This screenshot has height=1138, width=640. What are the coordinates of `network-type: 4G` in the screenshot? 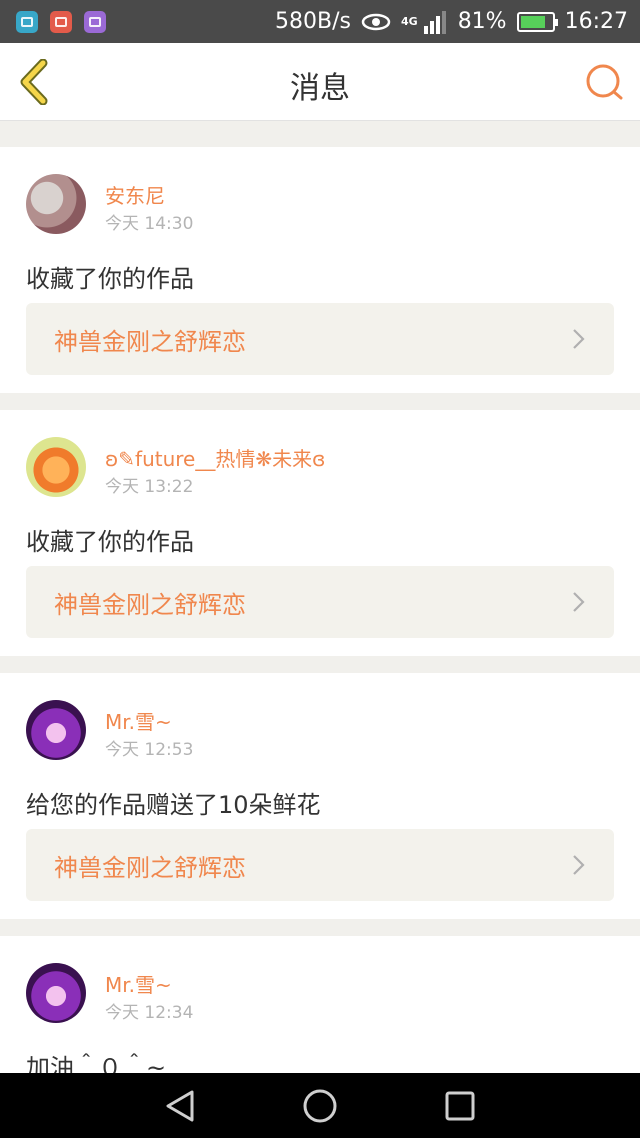 It's located at (409, 21).